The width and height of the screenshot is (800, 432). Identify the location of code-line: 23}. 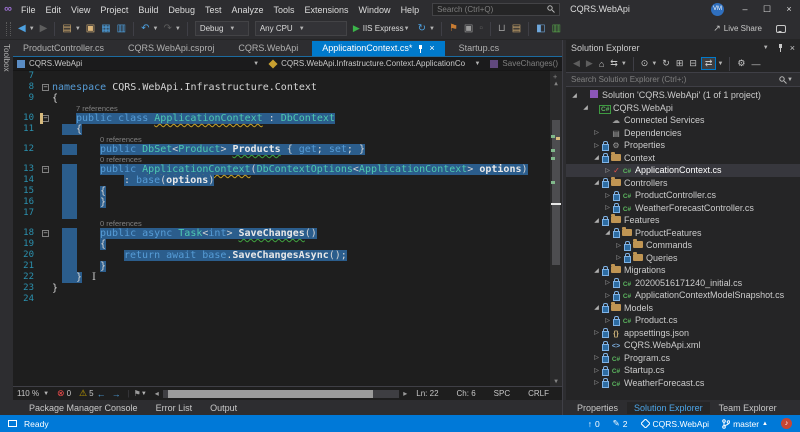
(287, 288).